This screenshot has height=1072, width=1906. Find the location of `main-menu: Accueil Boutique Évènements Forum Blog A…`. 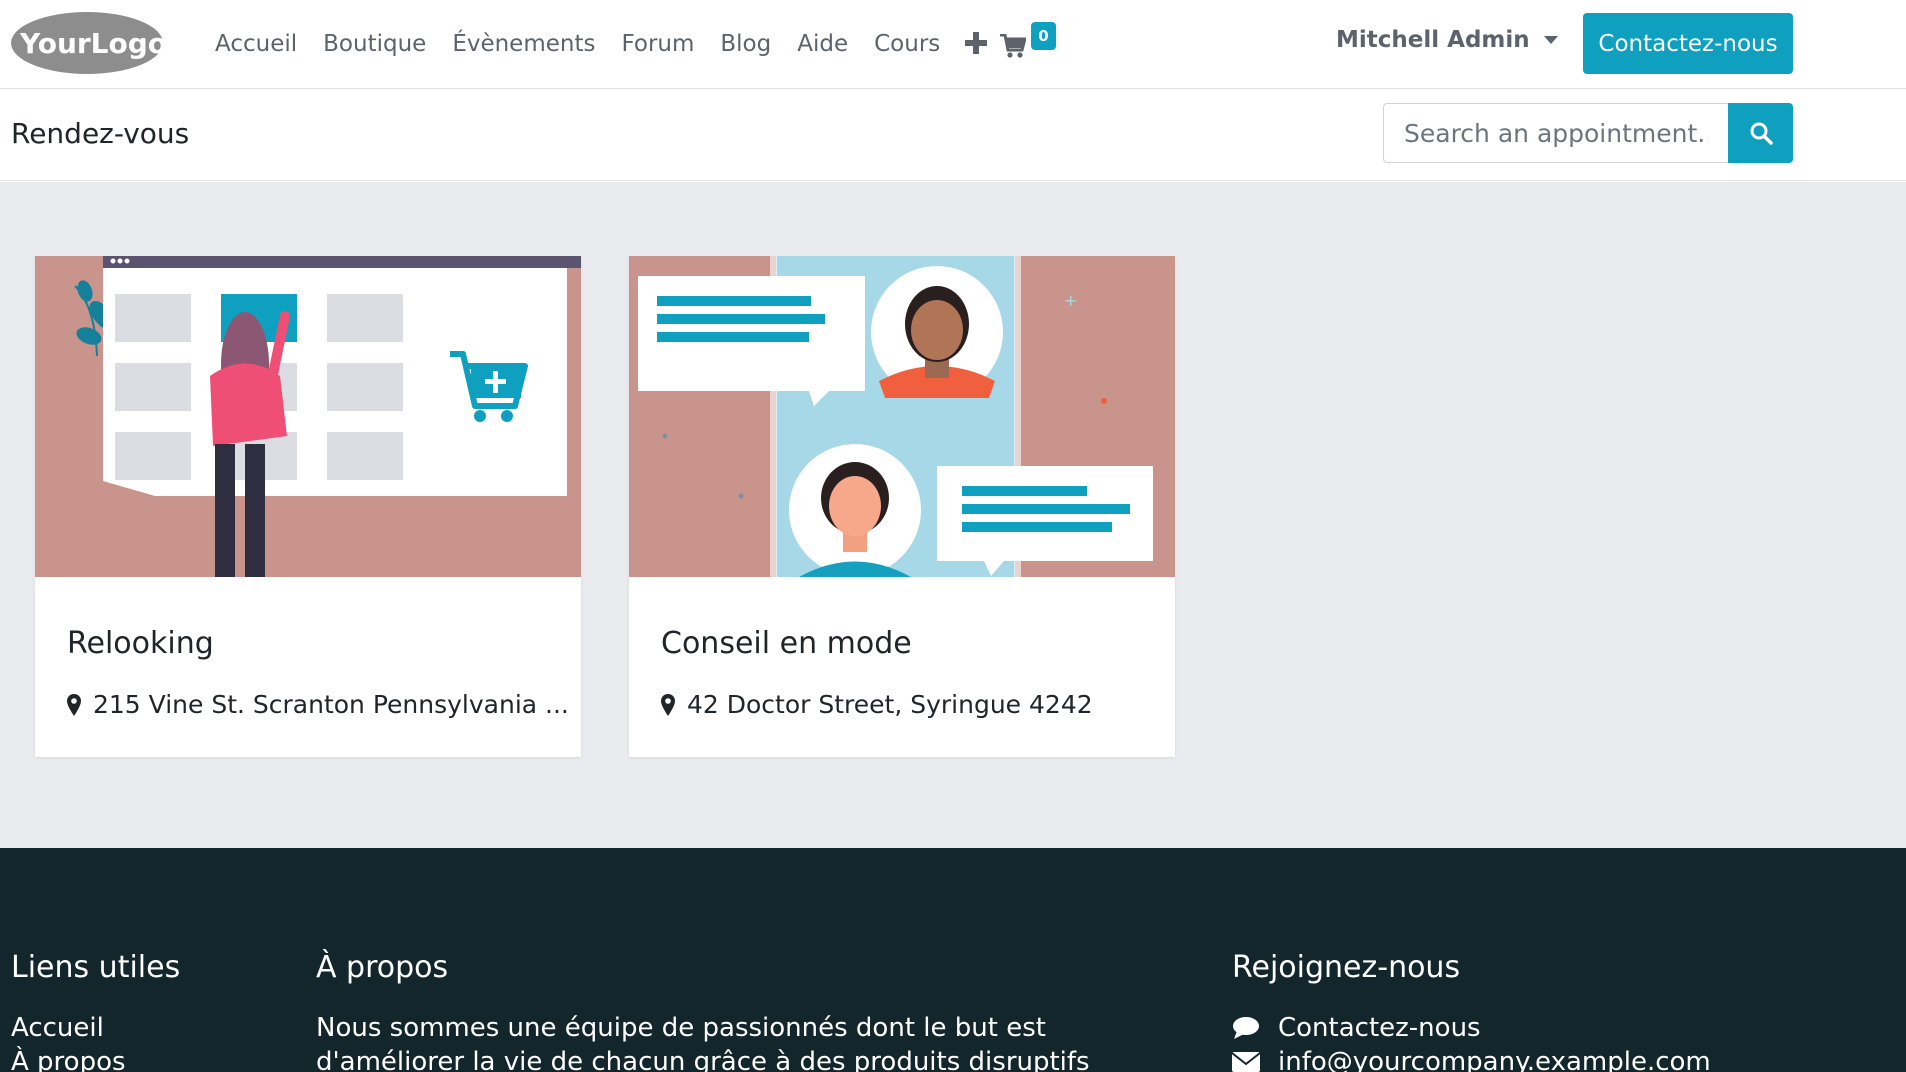

main-menu: Accueil Boutique Évènements Forum Blog A… is located at coordinates (595, 44).